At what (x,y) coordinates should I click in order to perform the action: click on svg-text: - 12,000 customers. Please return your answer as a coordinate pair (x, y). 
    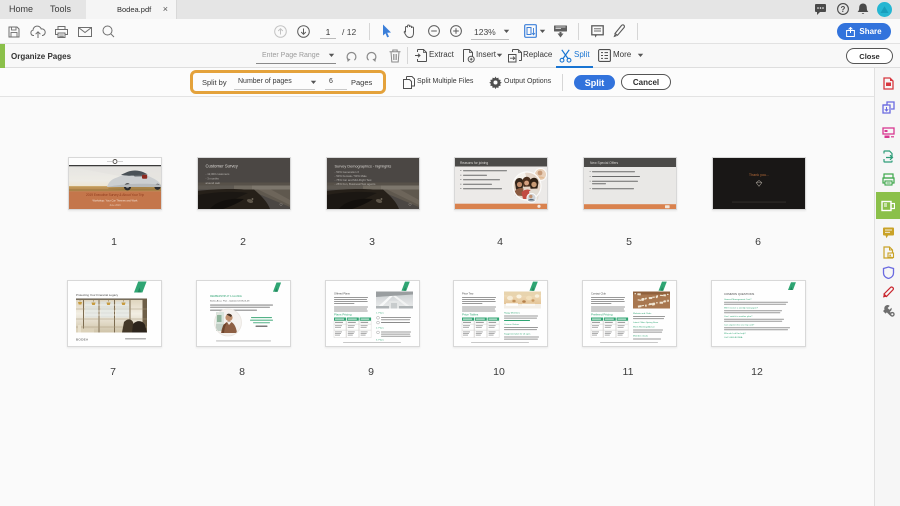
    Looking at the image, I should click on (218, 174).